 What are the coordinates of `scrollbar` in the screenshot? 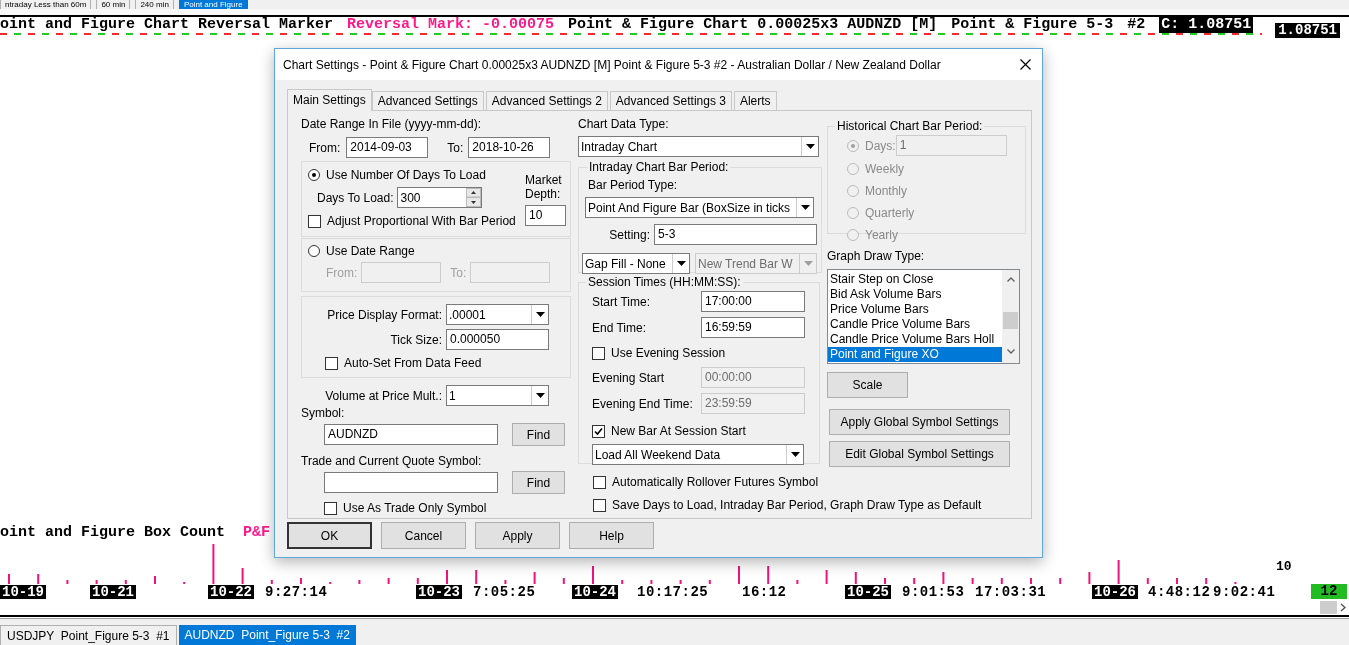 It's located at (1010, 316).